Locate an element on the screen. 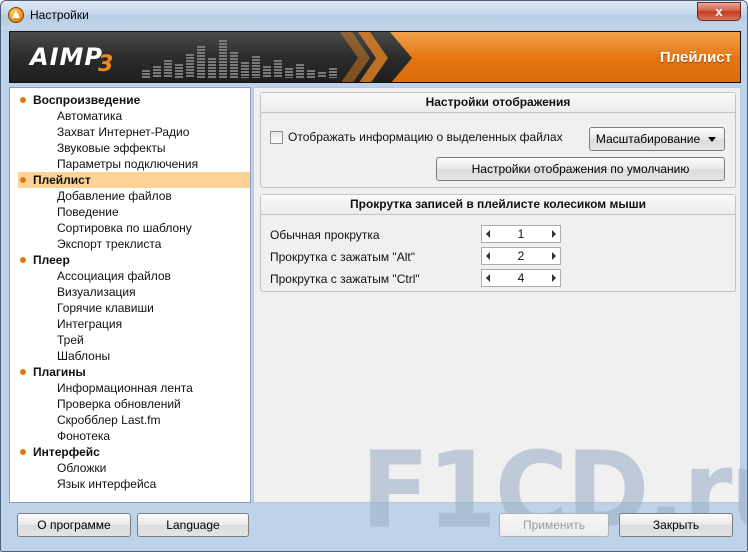  window-title: Настройки is located at coordinates (59, 15).